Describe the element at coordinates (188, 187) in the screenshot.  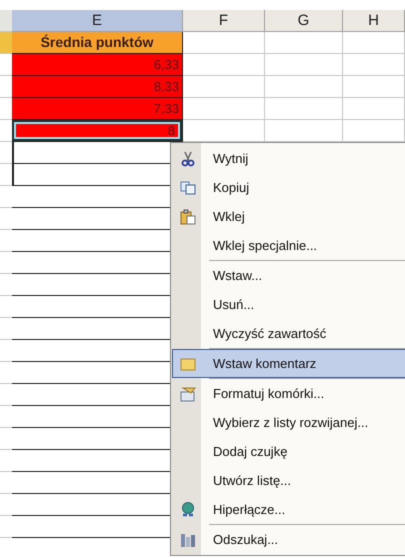
I see `copy-icon` at that location.